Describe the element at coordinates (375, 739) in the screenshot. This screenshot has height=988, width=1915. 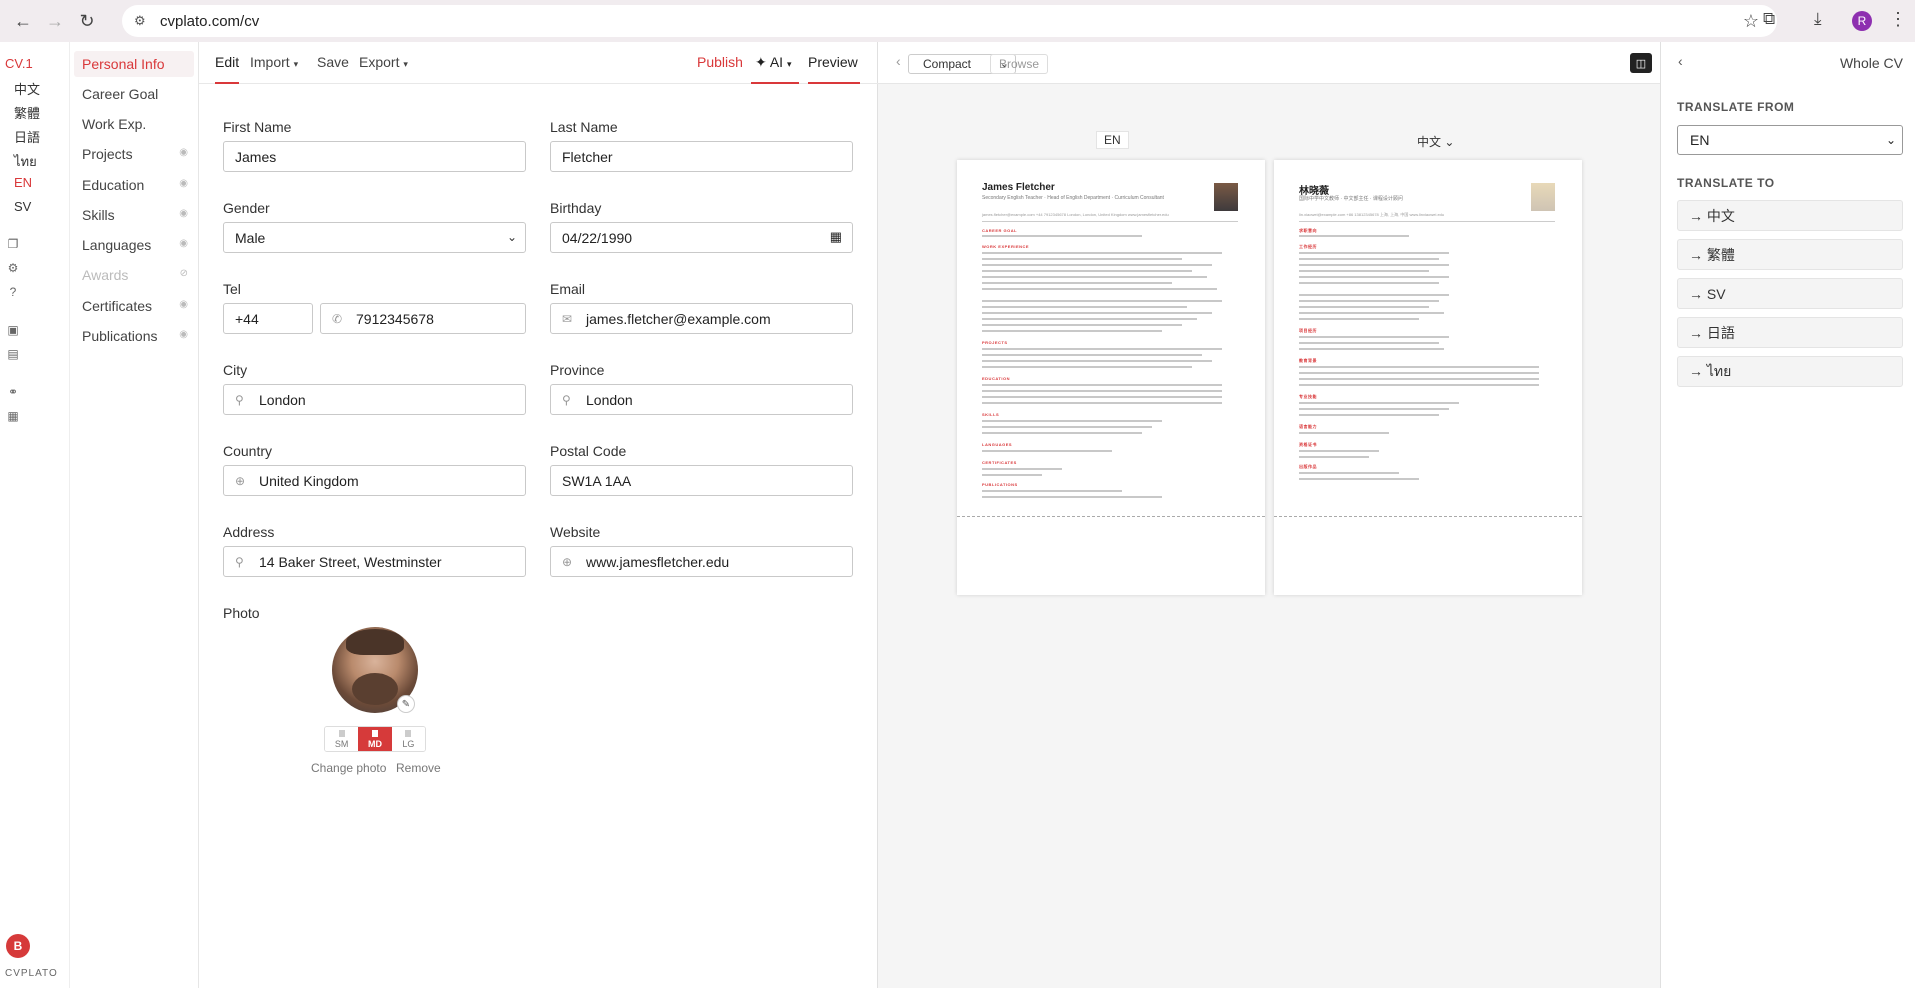
I see `size-md-button: MD` at that location.